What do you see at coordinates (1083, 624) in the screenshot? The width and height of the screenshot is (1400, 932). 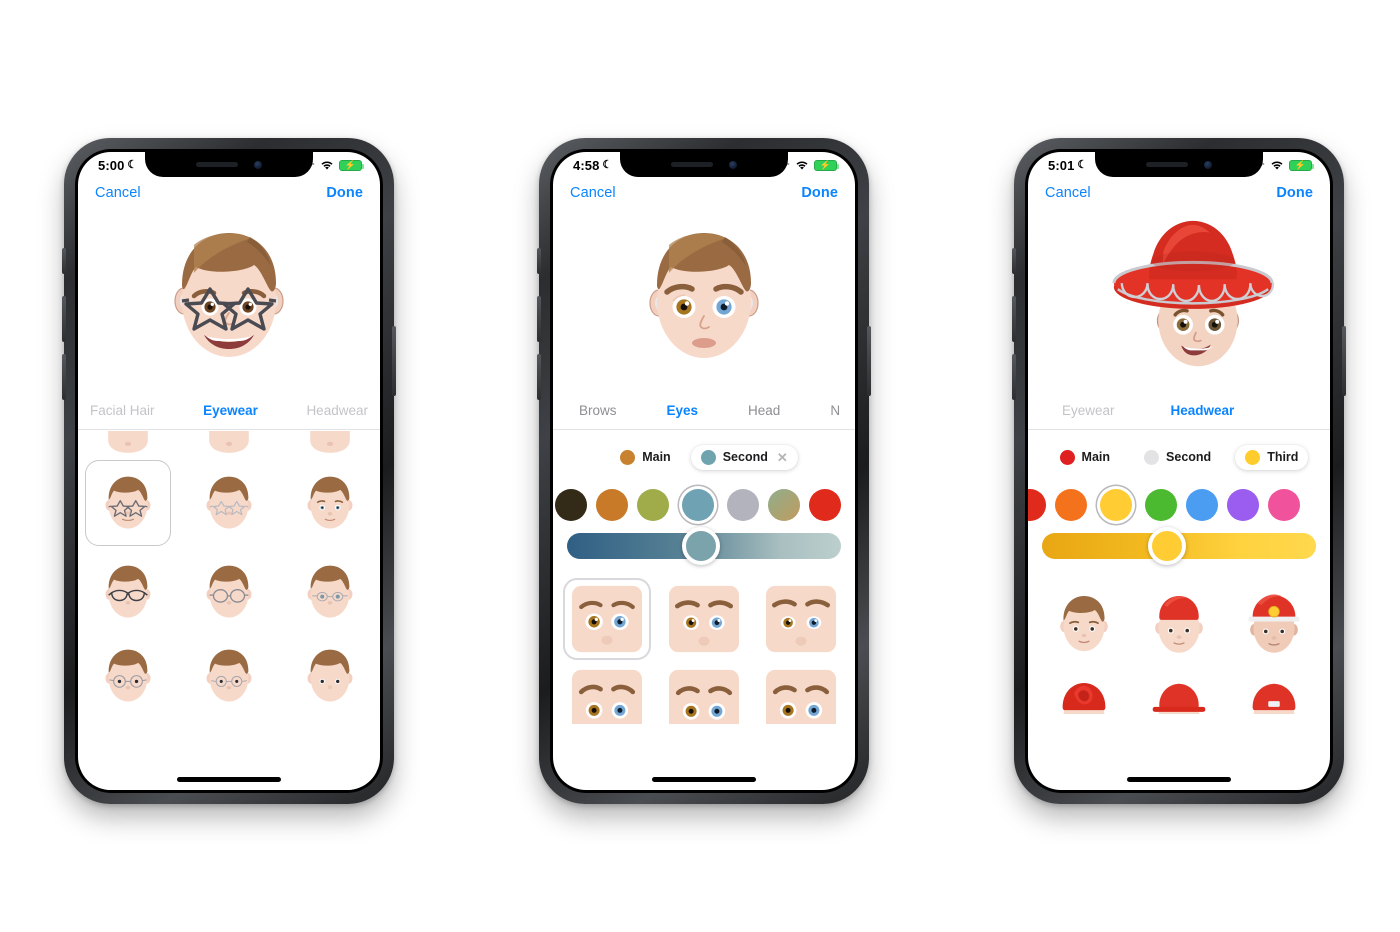 I see `grid-item-no-headwear` at bounding box center [1083, 624].